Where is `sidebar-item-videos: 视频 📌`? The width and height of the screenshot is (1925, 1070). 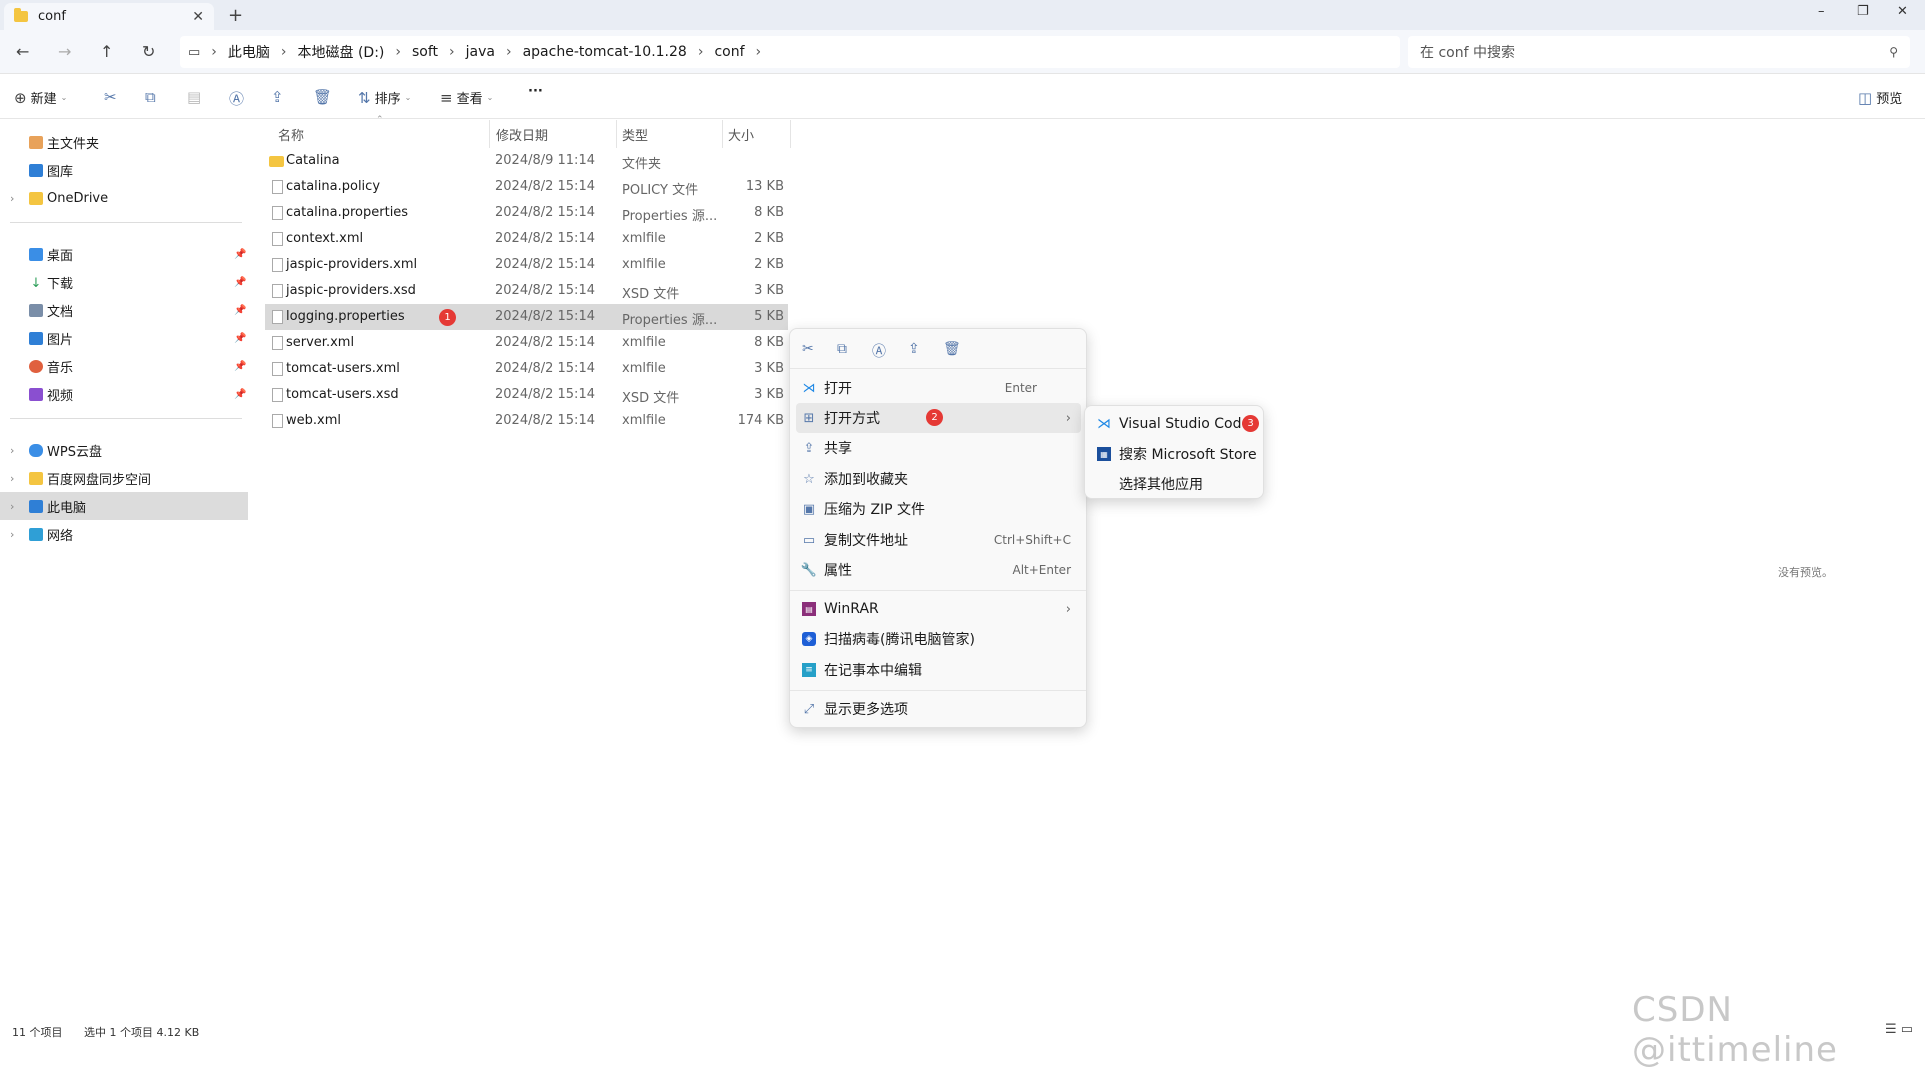
sidebar-item-videos: 视频 📌 is located at coordinates (124, 394).